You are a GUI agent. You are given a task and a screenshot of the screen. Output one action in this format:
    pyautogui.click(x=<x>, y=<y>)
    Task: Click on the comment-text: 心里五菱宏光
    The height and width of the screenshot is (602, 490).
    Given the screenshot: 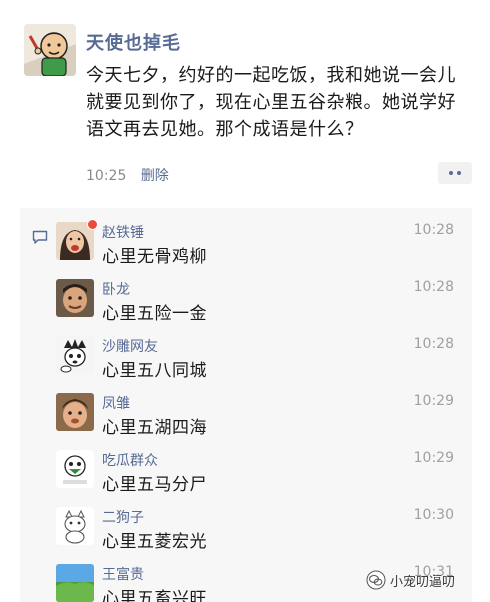 What is the action you would take?
    pyautogui.click(x=154, y=542)
    